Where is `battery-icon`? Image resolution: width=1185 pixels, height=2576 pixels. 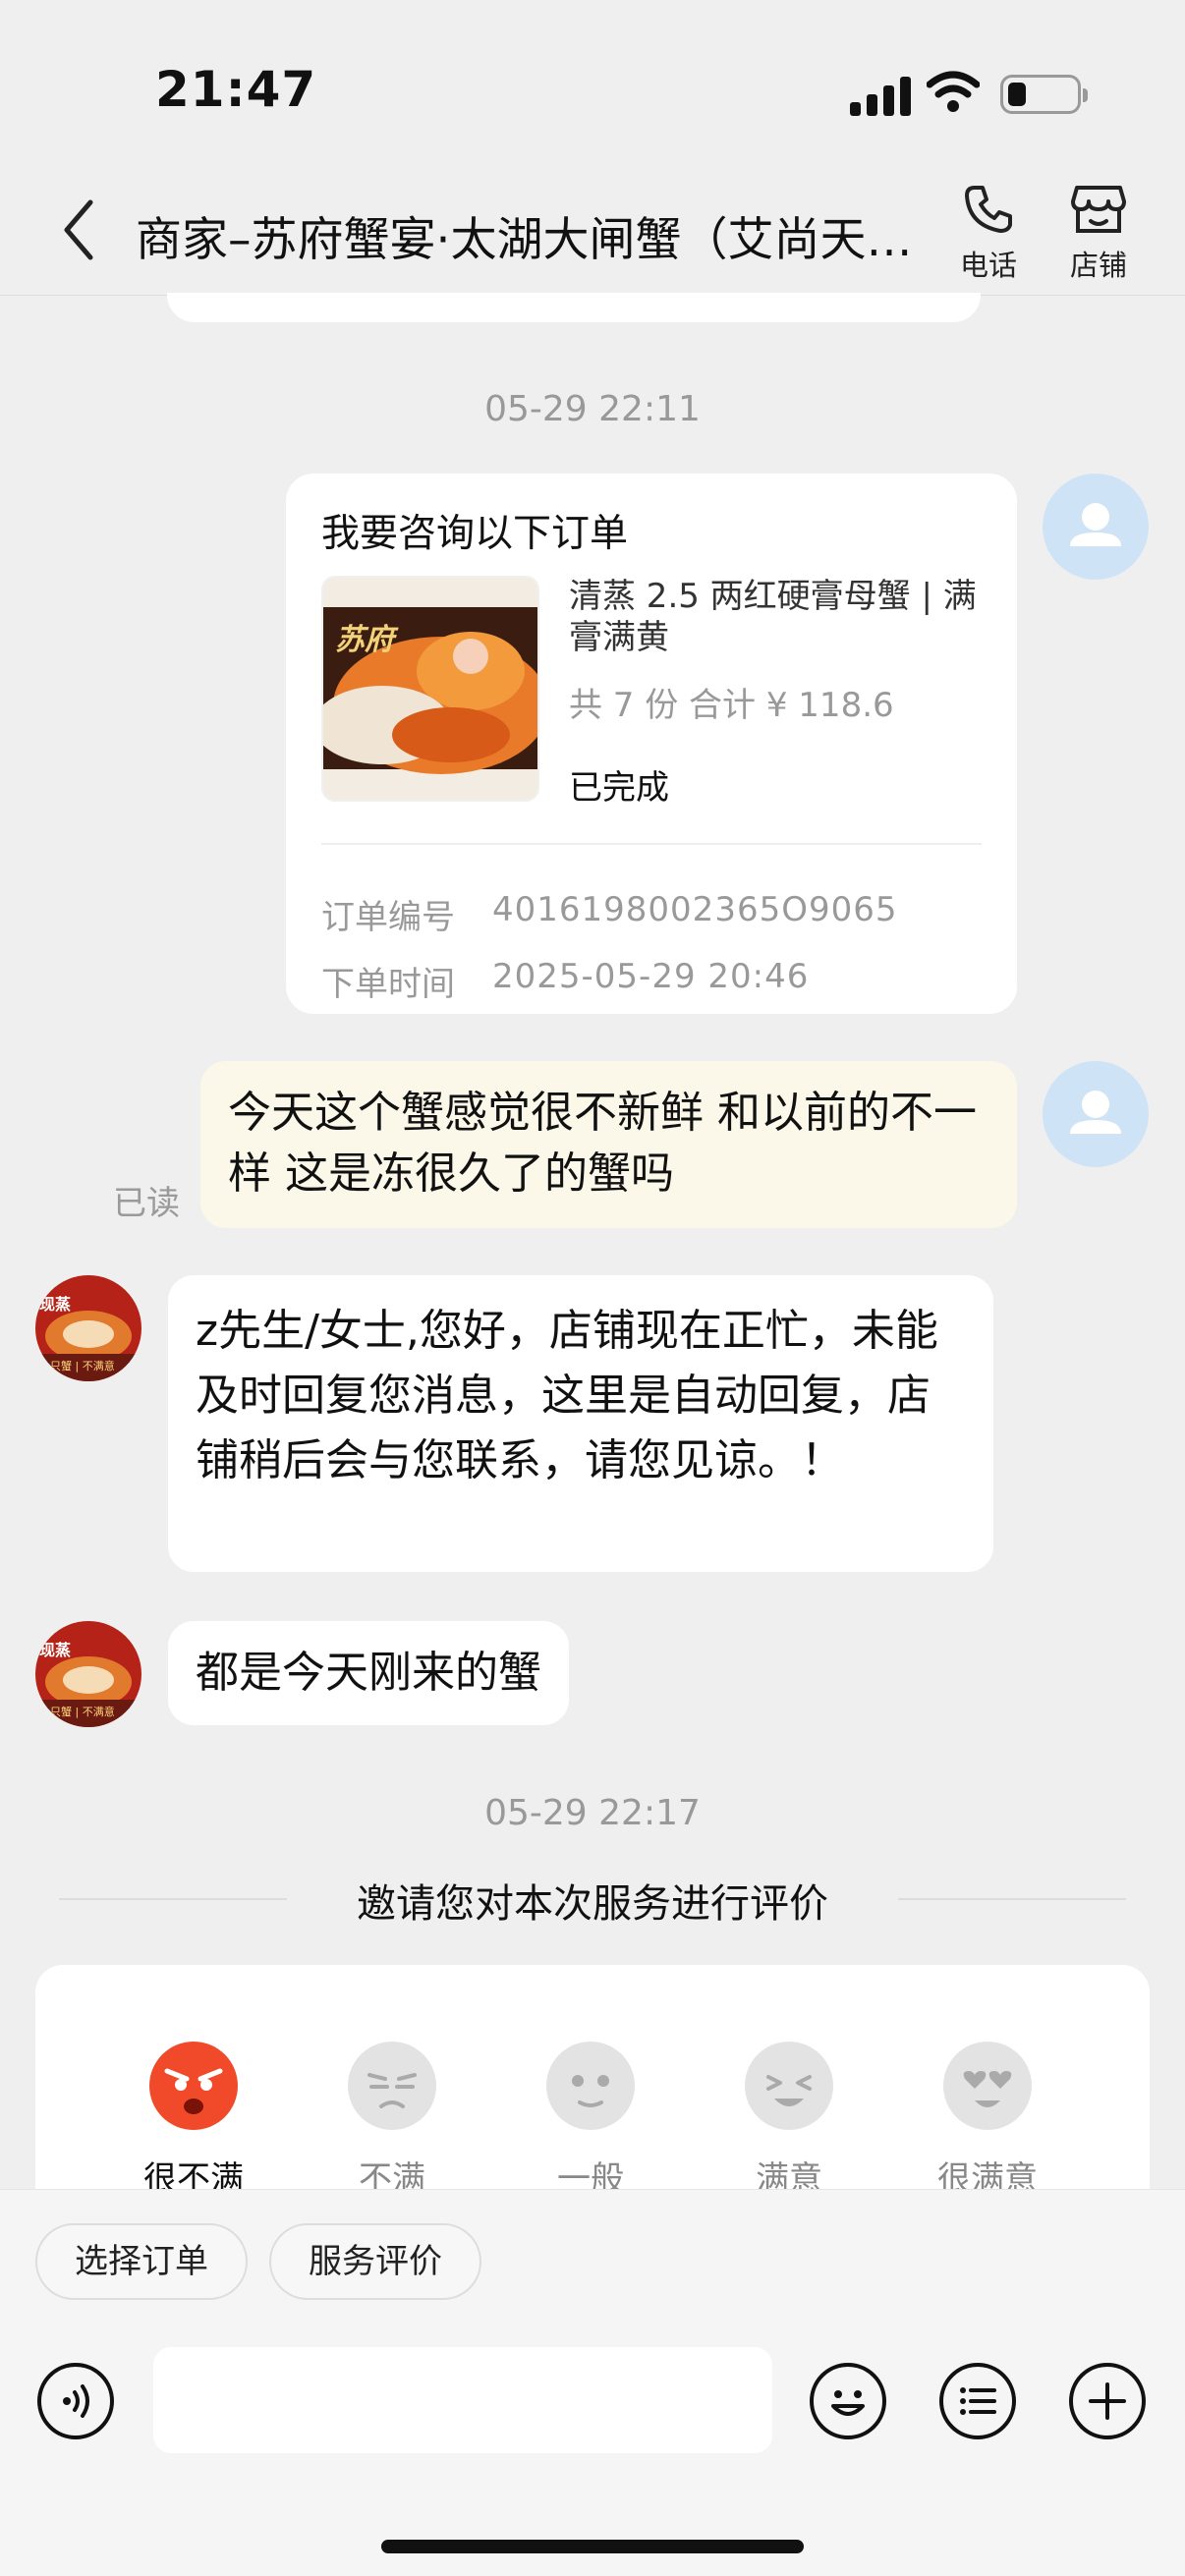 battery-icon is located at coordinates (1044, 94).